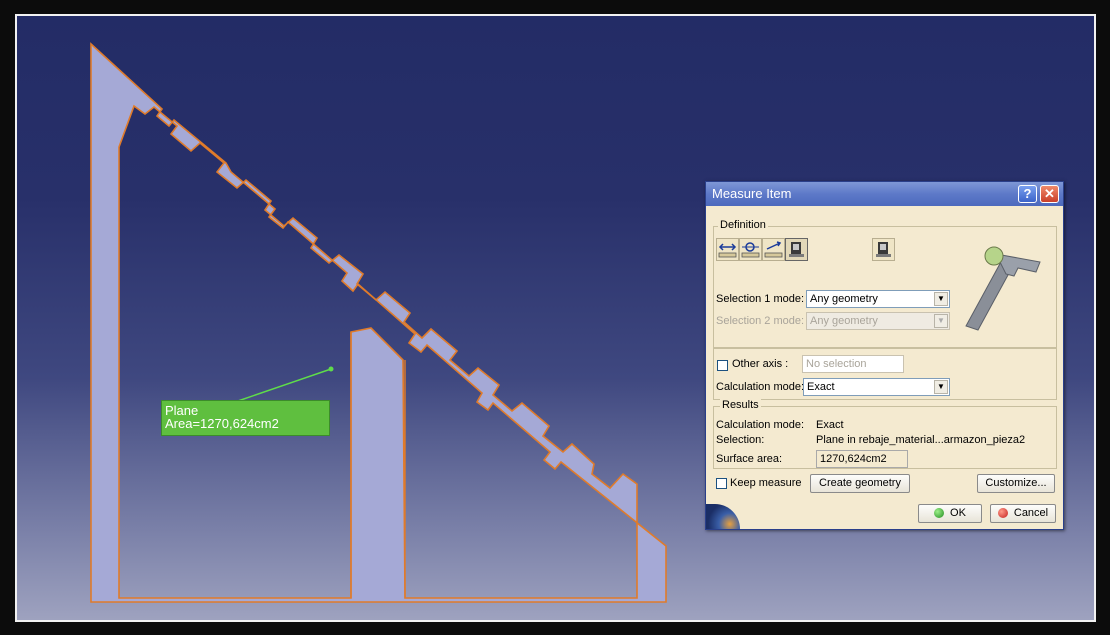 The width and height of the screenshot is (1110, 635). Describe the element at coordinates (331, 369) in the screenshot. I see `leader-anchor` at that location.